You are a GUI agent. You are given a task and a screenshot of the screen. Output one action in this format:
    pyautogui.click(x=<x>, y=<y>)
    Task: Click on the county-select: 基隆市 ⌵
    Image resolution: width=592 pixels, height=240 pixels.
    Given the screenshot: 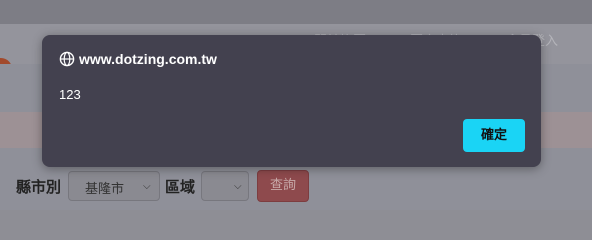 What is the action you would take?
    pyautogui.click(x=114, y=186)
    